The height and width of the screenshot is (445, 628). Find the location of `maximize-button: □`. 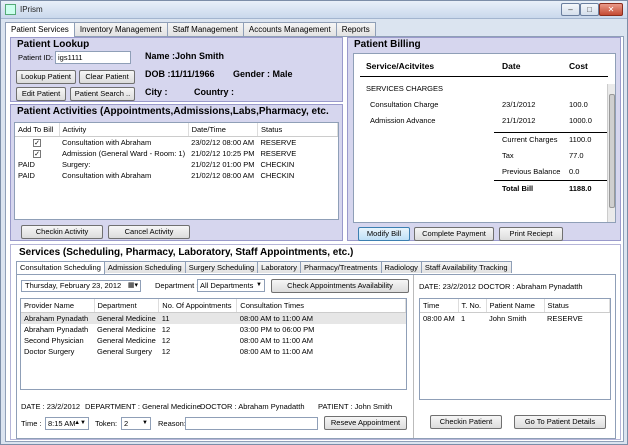

maximize-button: □ is located at coordinates (589, 9).